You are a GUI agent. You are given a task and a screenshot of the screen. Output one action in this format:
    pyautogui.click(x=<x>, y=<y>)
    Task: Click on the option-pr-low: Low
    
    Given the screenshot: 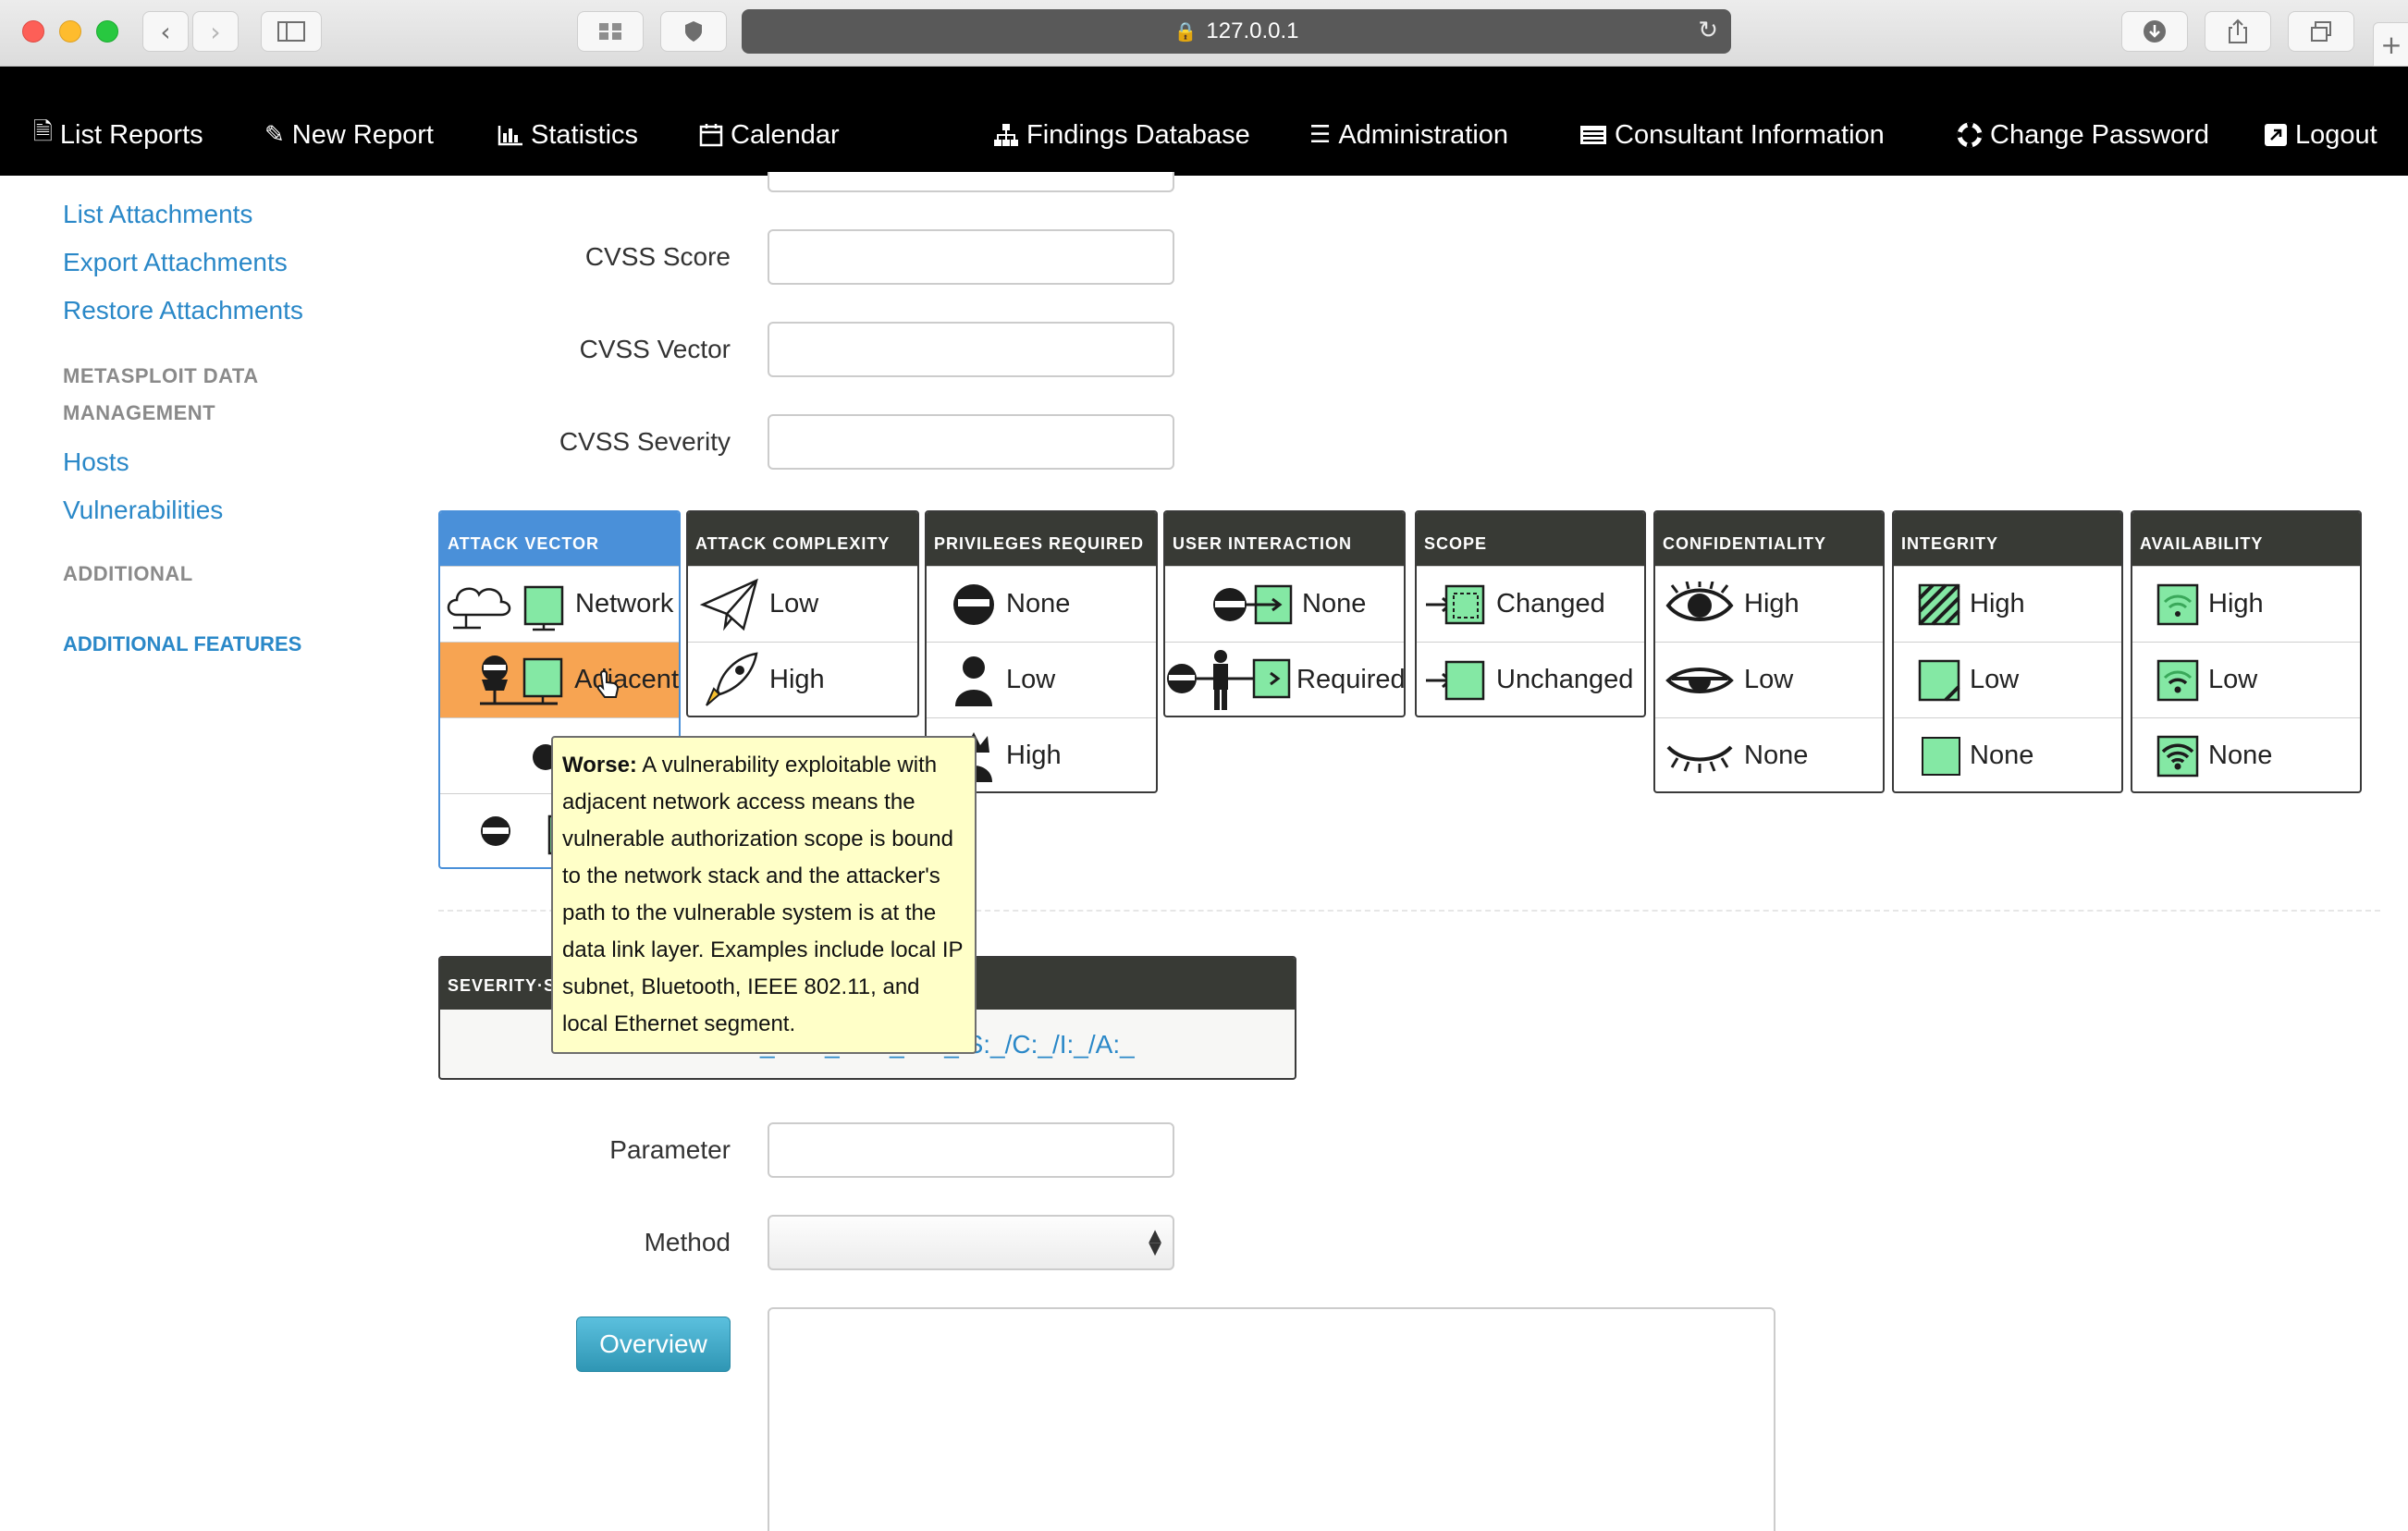 What is the action you would take?
    pyautogui.click(x=1041, y=679)
    